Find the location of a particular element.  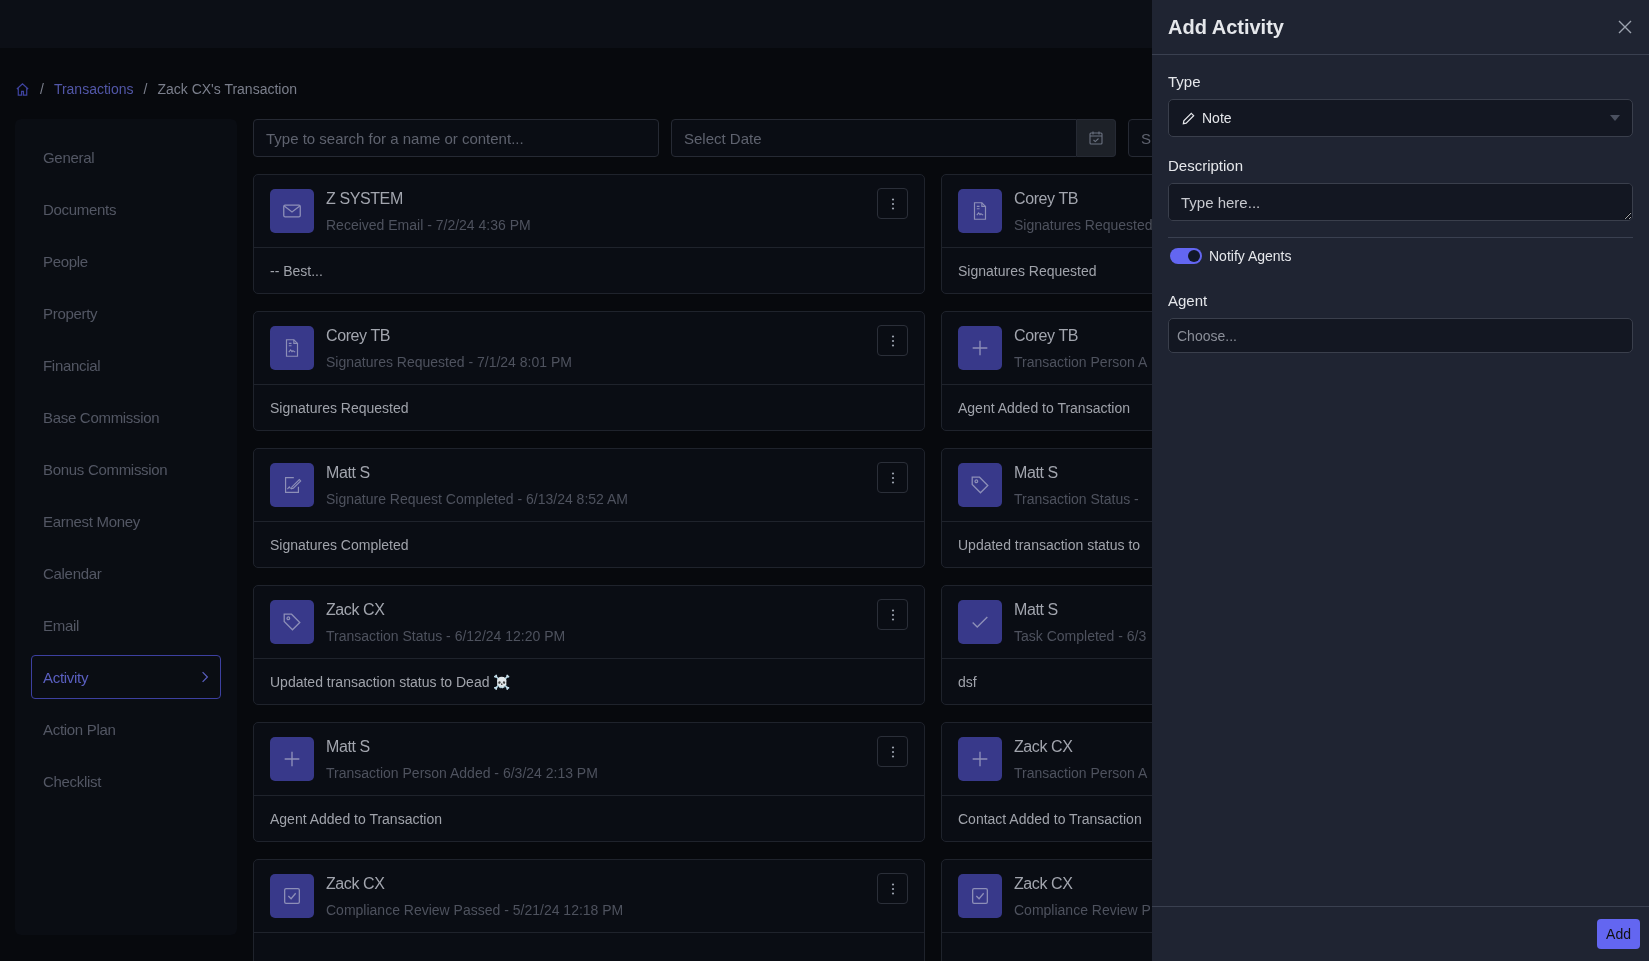

breadcrumb-current: Zack CX's Transaction is located at coordinates (227, 89).